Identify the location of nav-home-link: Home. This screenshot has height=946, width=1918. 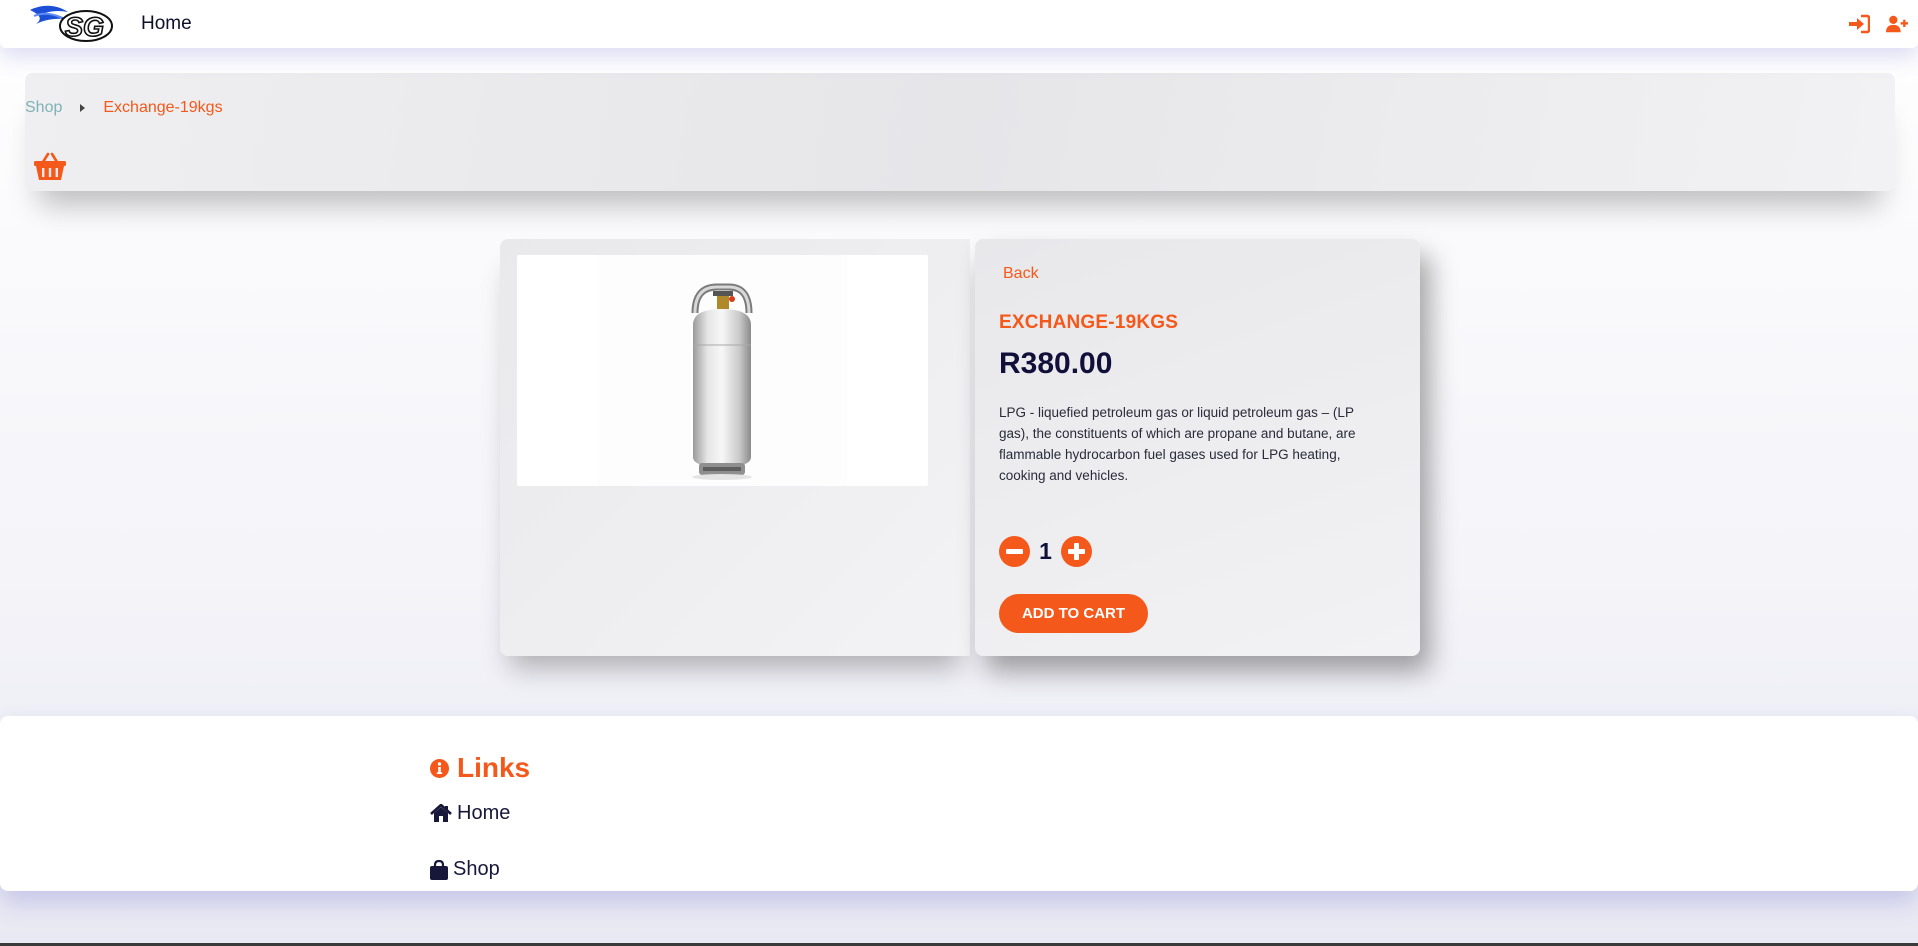
(166, 24).